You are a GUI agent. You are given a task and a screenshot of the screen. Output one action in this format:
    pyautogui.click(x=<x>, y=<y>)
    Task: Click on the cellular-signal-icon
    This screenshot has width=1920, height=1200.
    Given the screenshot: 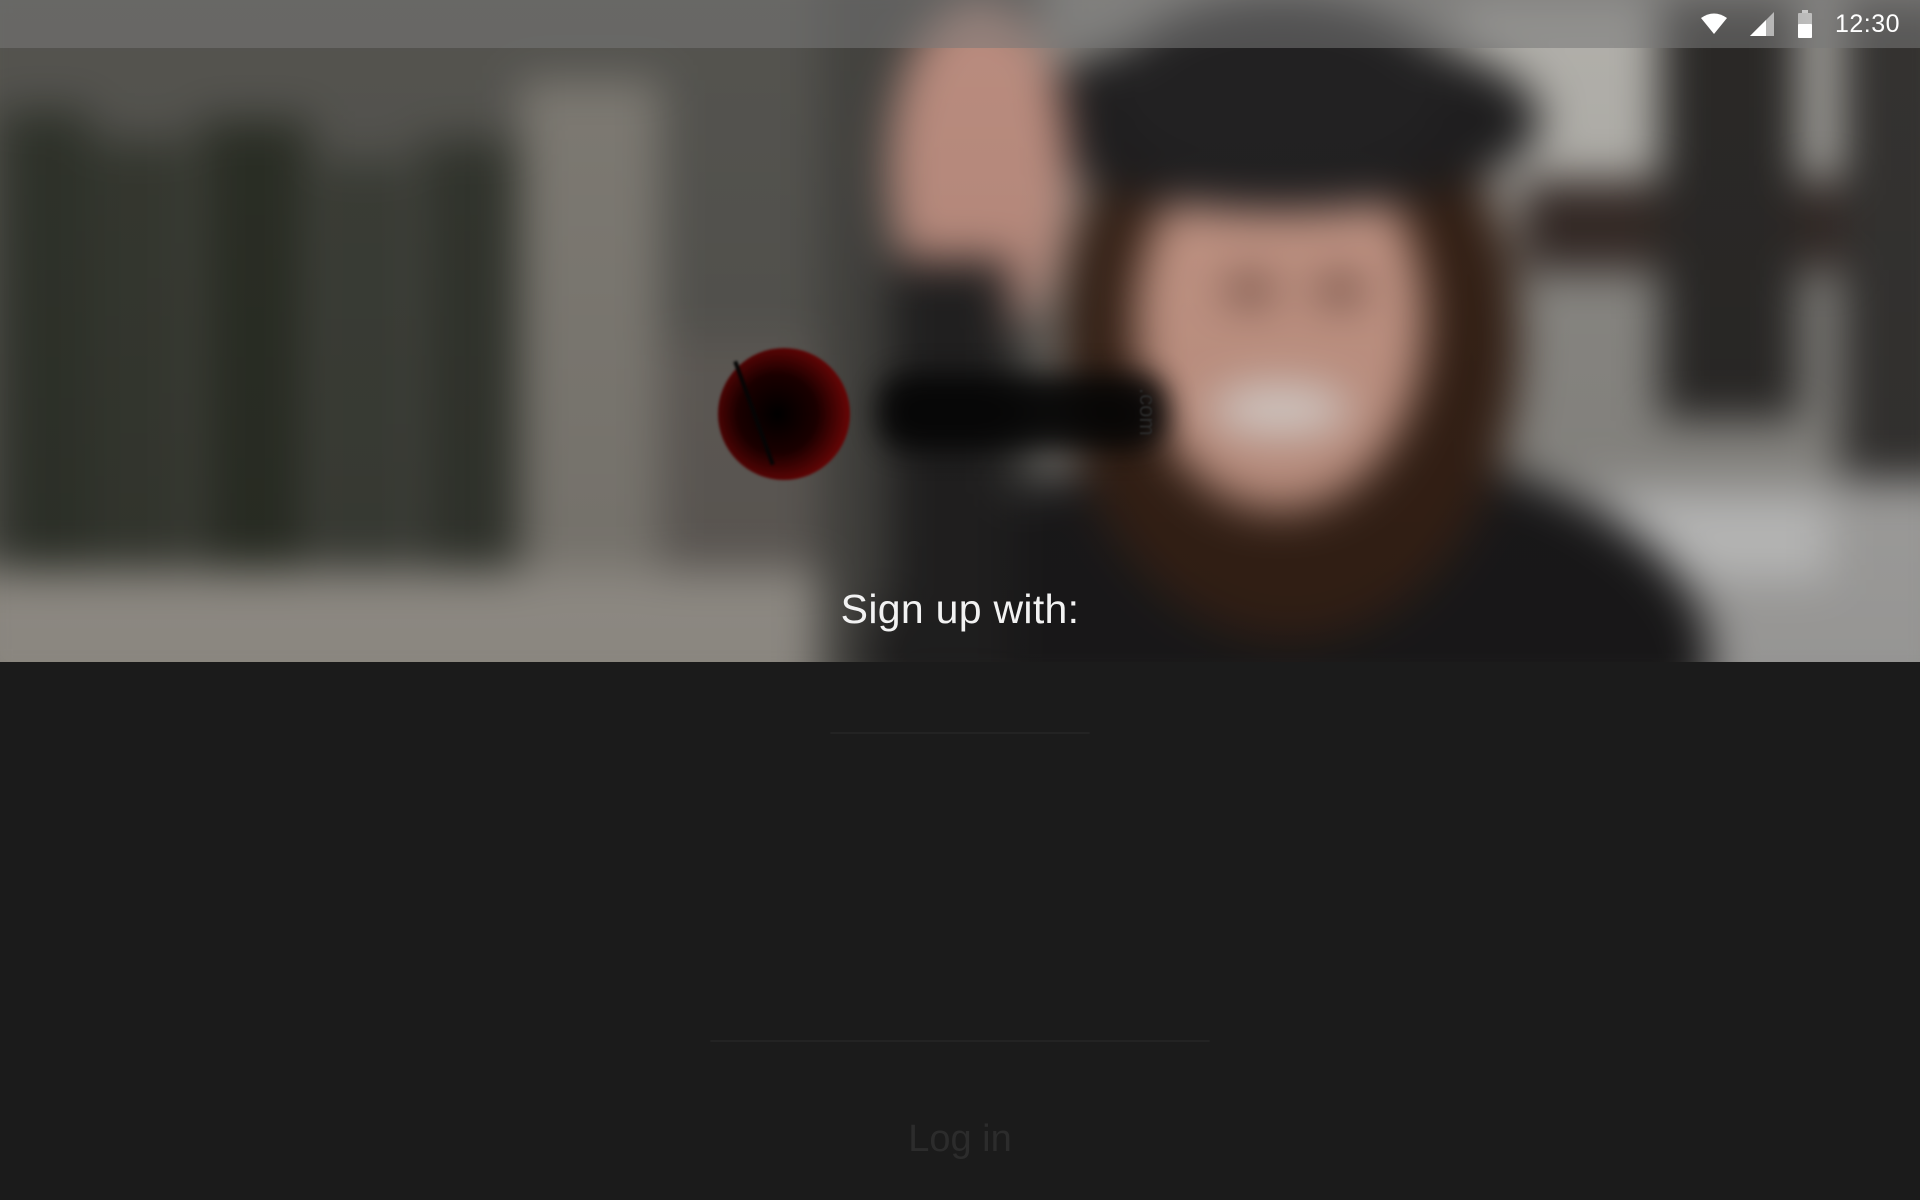 What is the action you would take?
    pyautogui.click(x=1762, y=24)
    